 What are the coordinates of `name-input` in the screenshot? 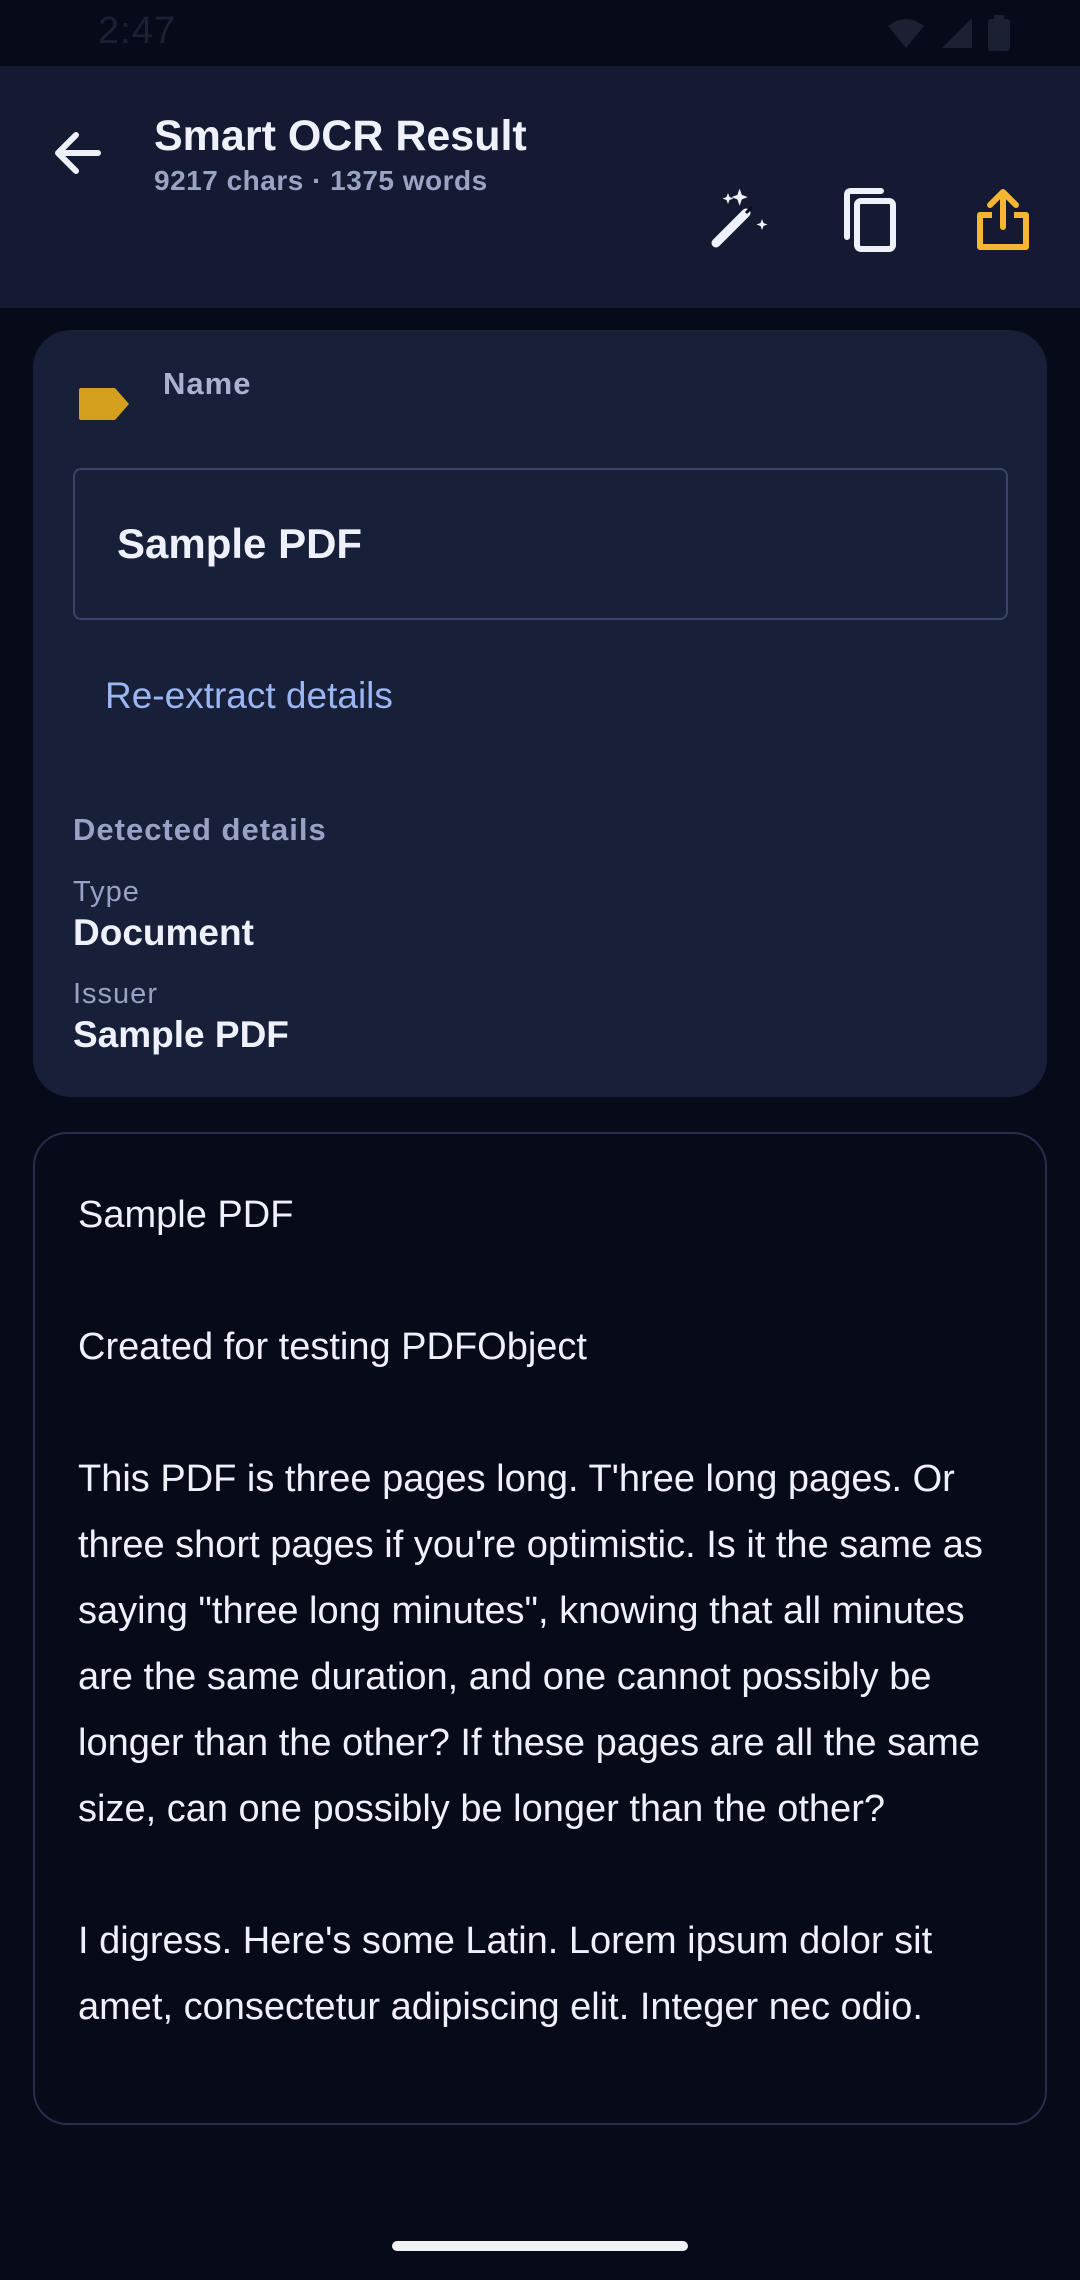 It's located at (540, 544).